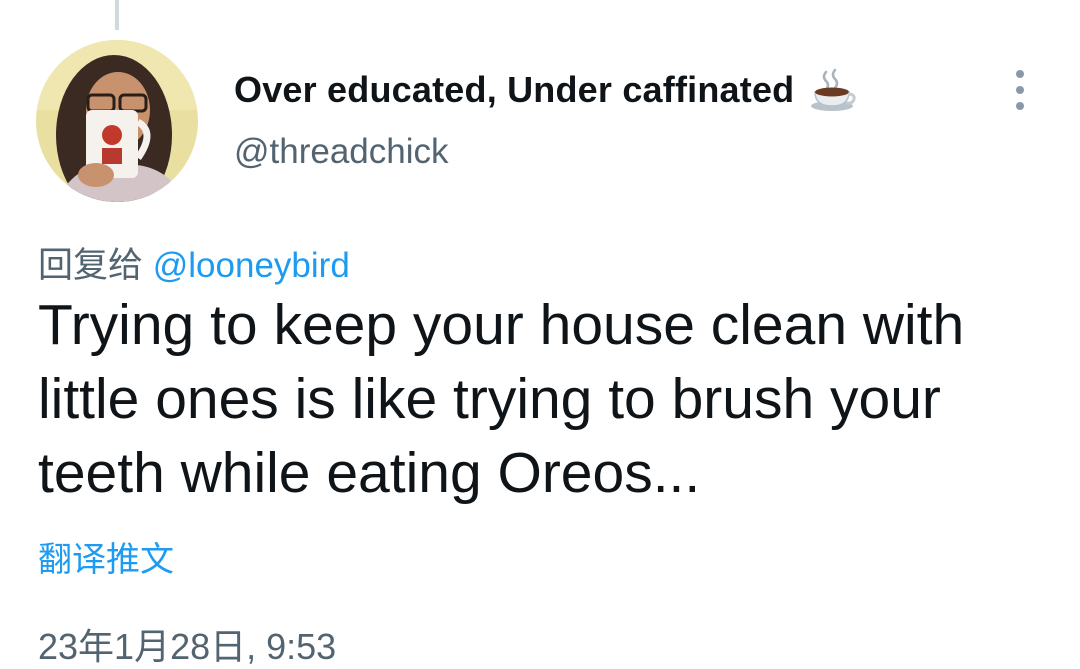 The height and width of the screenshot is (669, 1080). Describe the element at coordinates (832, 90) in the screenshot. I see `coffee-cup-icon` at that location.